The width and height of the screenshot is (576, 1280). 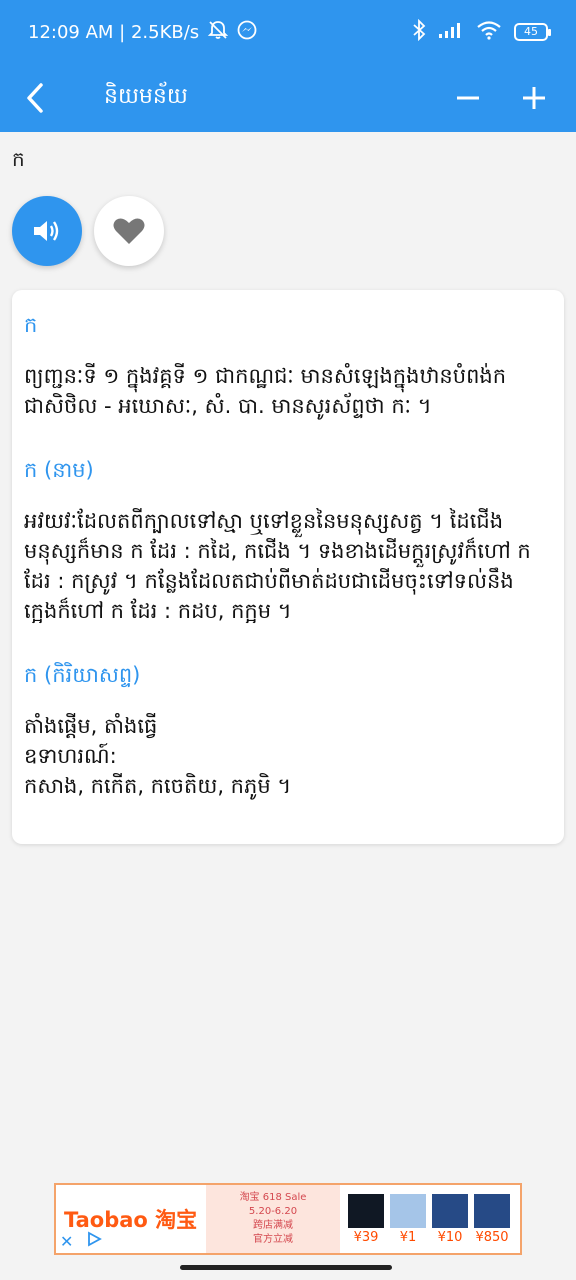 I want to click on entry-title: ក (នាម), so click(x=59, y=470).